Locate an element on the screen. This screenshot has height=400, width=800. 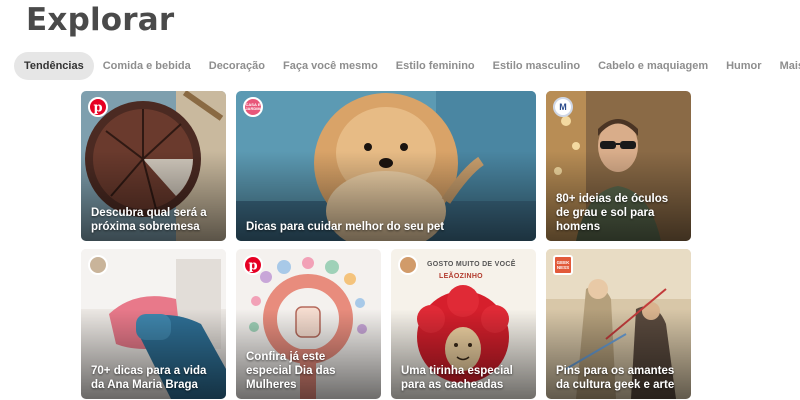
tab-tendencias: Tendências is located at coordinates (54, 66).